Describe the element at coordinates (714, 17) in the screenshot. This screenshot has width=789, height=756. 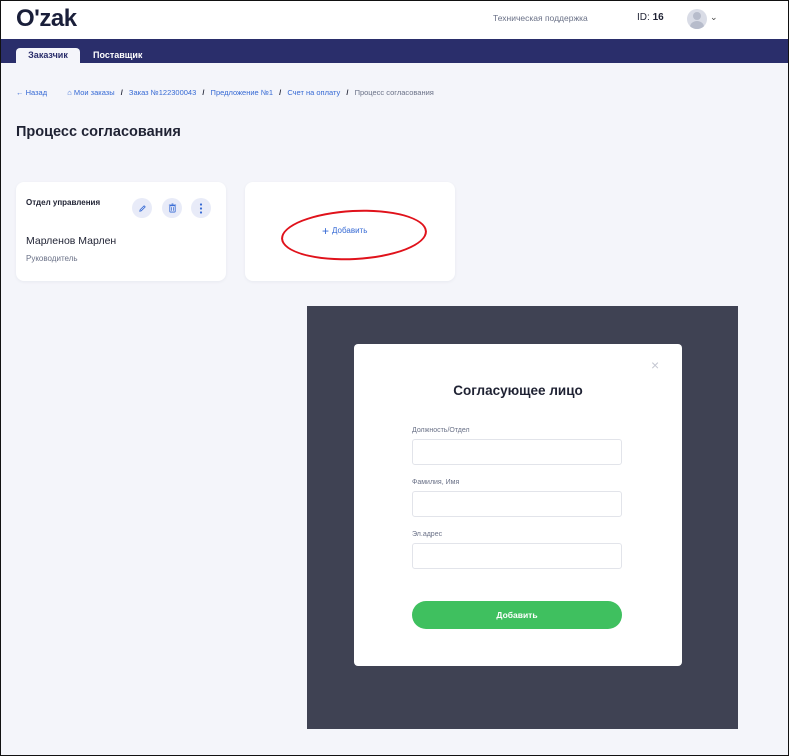
I see `chevron-down-icon: ⌄` at that location.